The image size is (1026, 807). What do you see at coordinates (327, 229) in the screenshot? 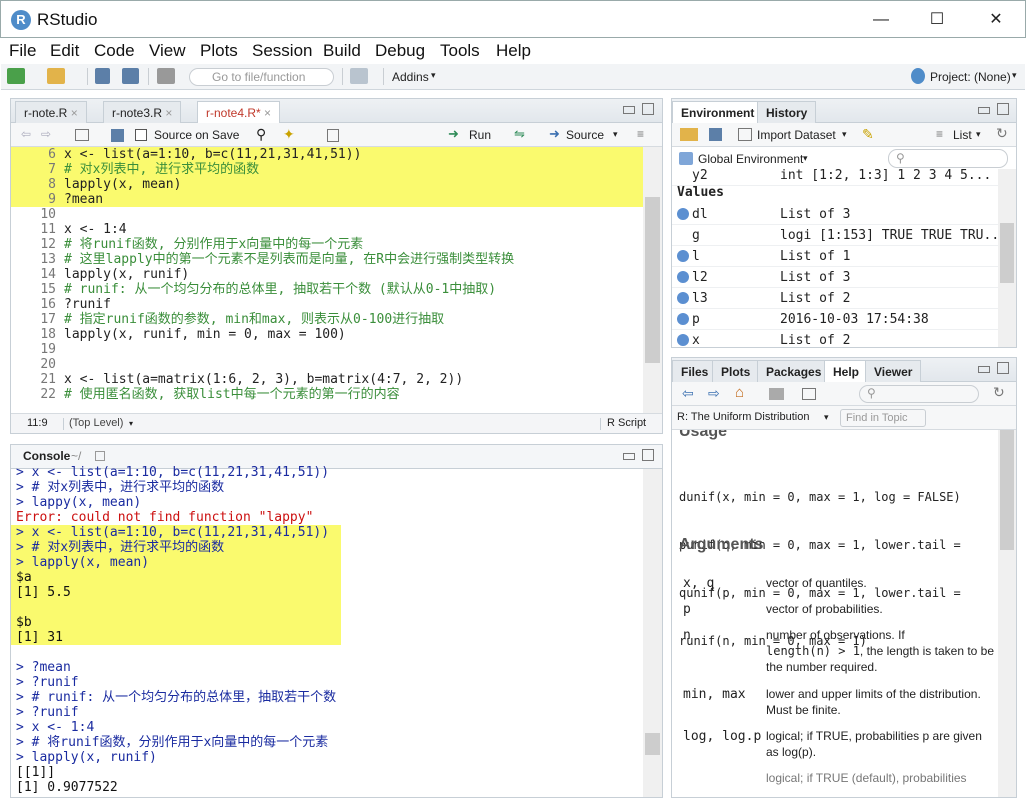
I see `code-line: 11 x <- 1:4` at bounding box center [327, 229].